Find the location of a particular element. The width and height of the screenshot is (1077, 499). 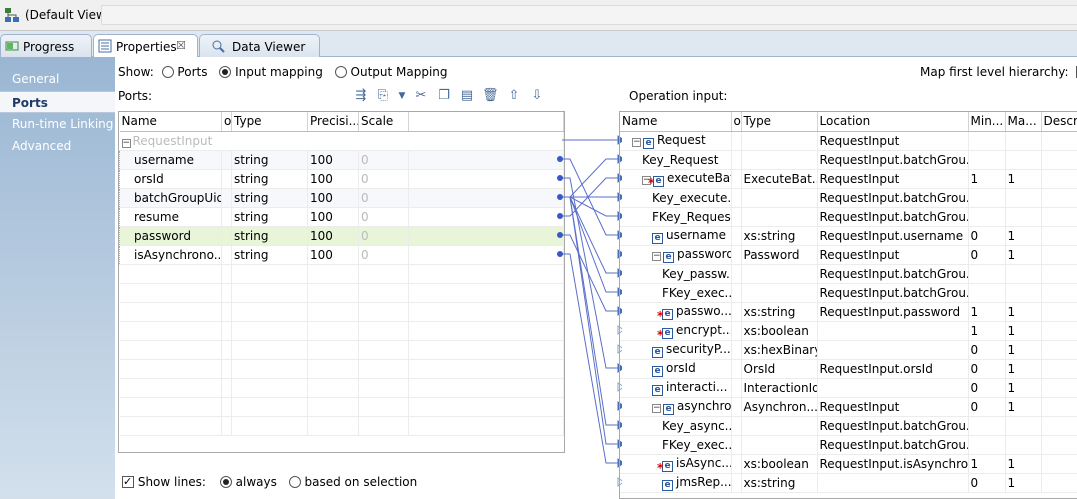

tree-row: eencrypt... xs:boolean 11 is located at coordinates (848, 331).